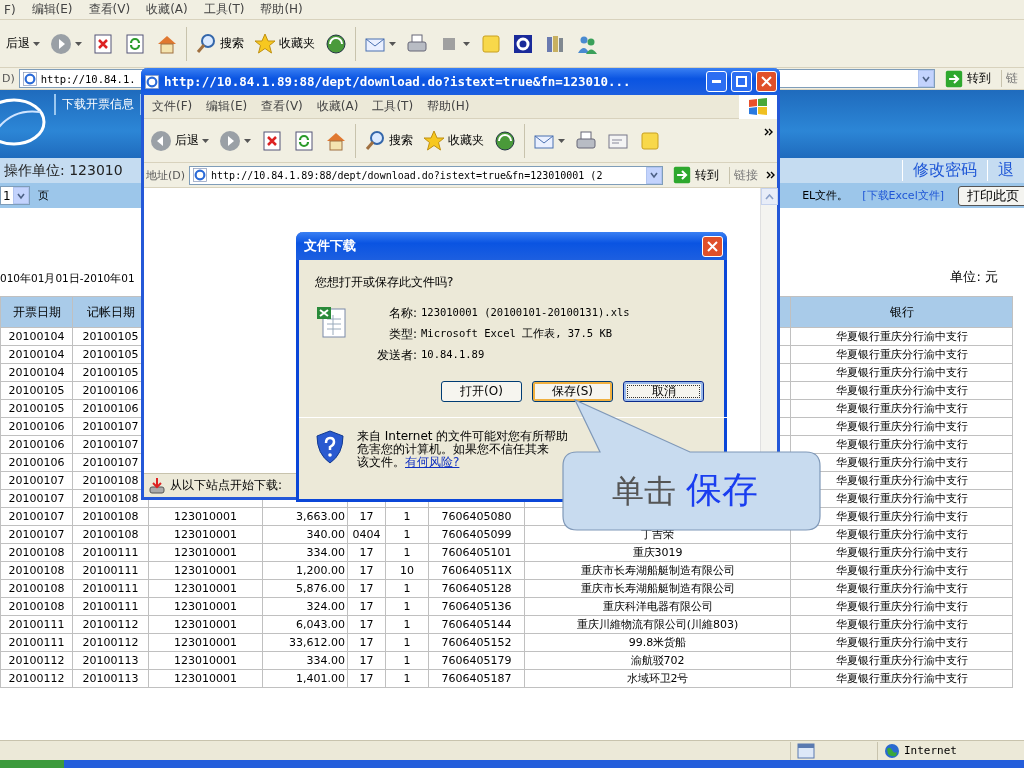  What do you see at coordinates (991, 195) in the screenshot?
I see `print-page-button: 打印此页` at bounding box center [991, 195].